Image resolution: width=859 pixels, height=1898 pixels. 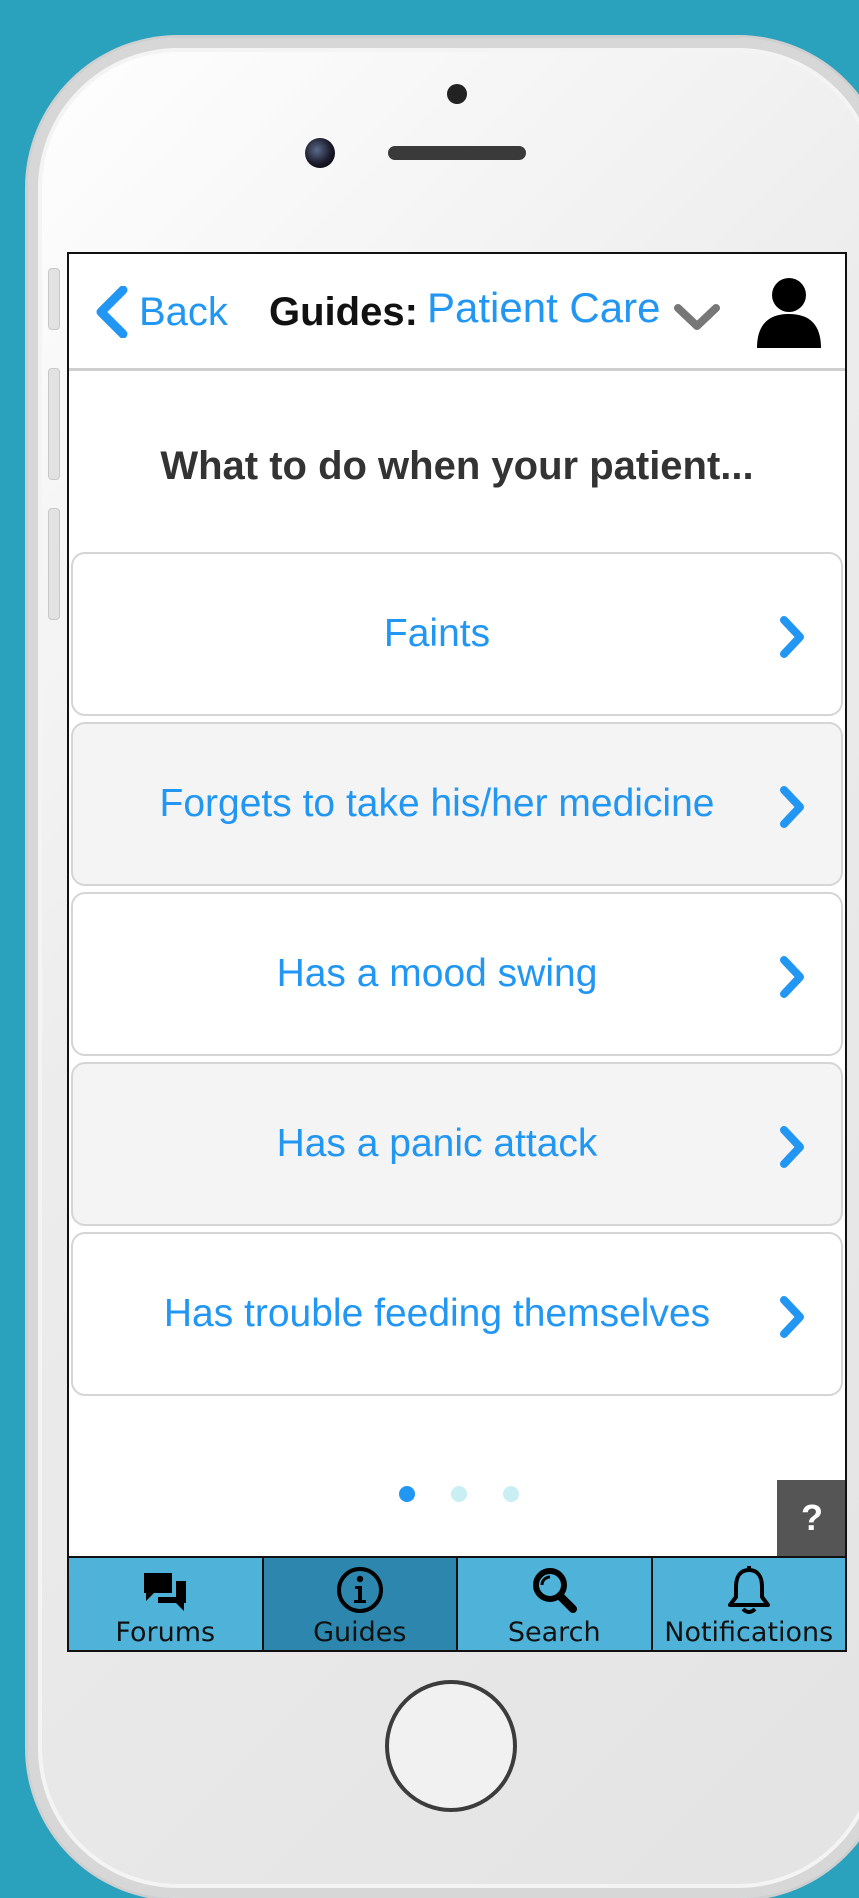 I want to click on list-item-label: Has trouble feeding themselves, so click(x=437, y=1313).